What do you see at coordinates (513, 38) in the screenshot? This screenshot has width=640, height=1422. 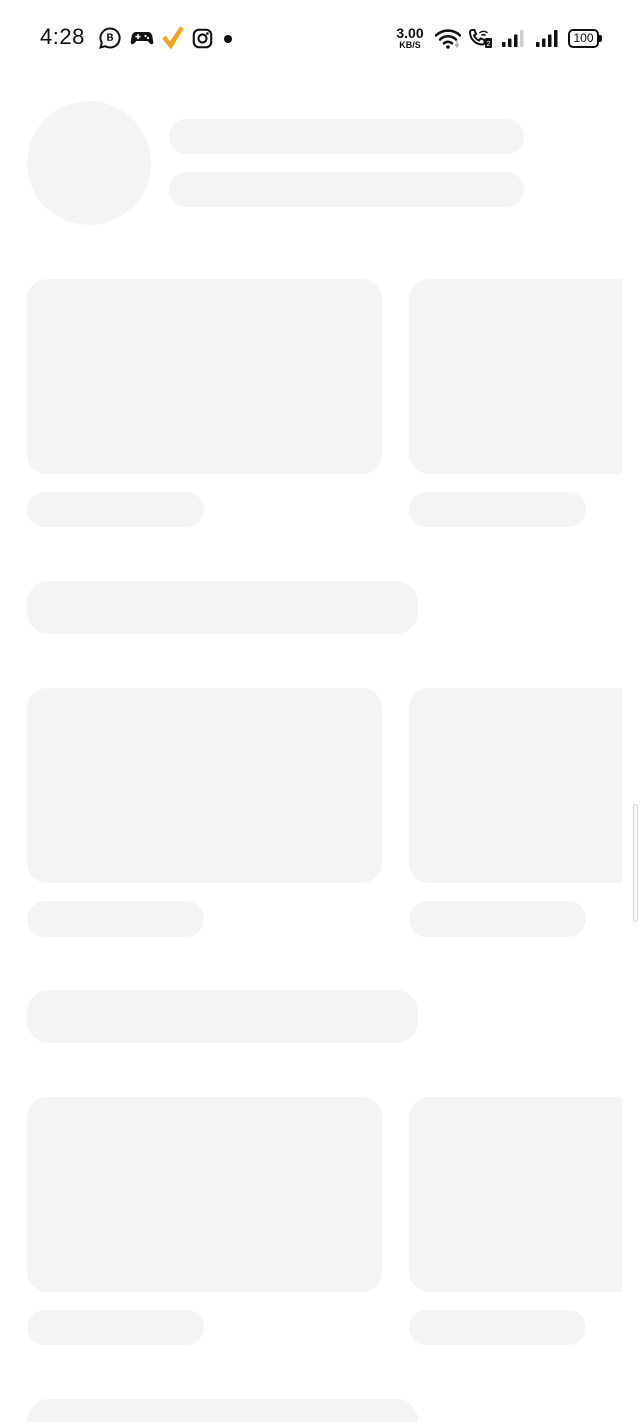 I see `signal-sim1-icon` at bounding box center [513, 38].